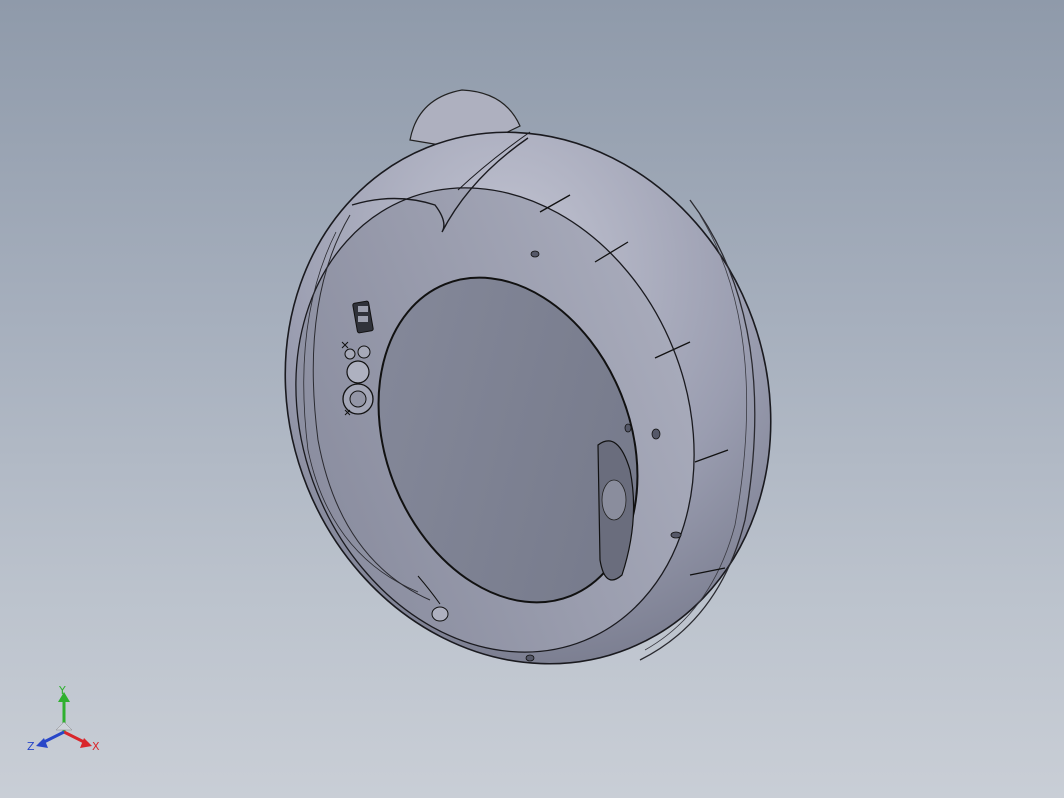 This screenshot has width=1064, height=798. I want to click on y-axis-label: Y, so click(62, 690).